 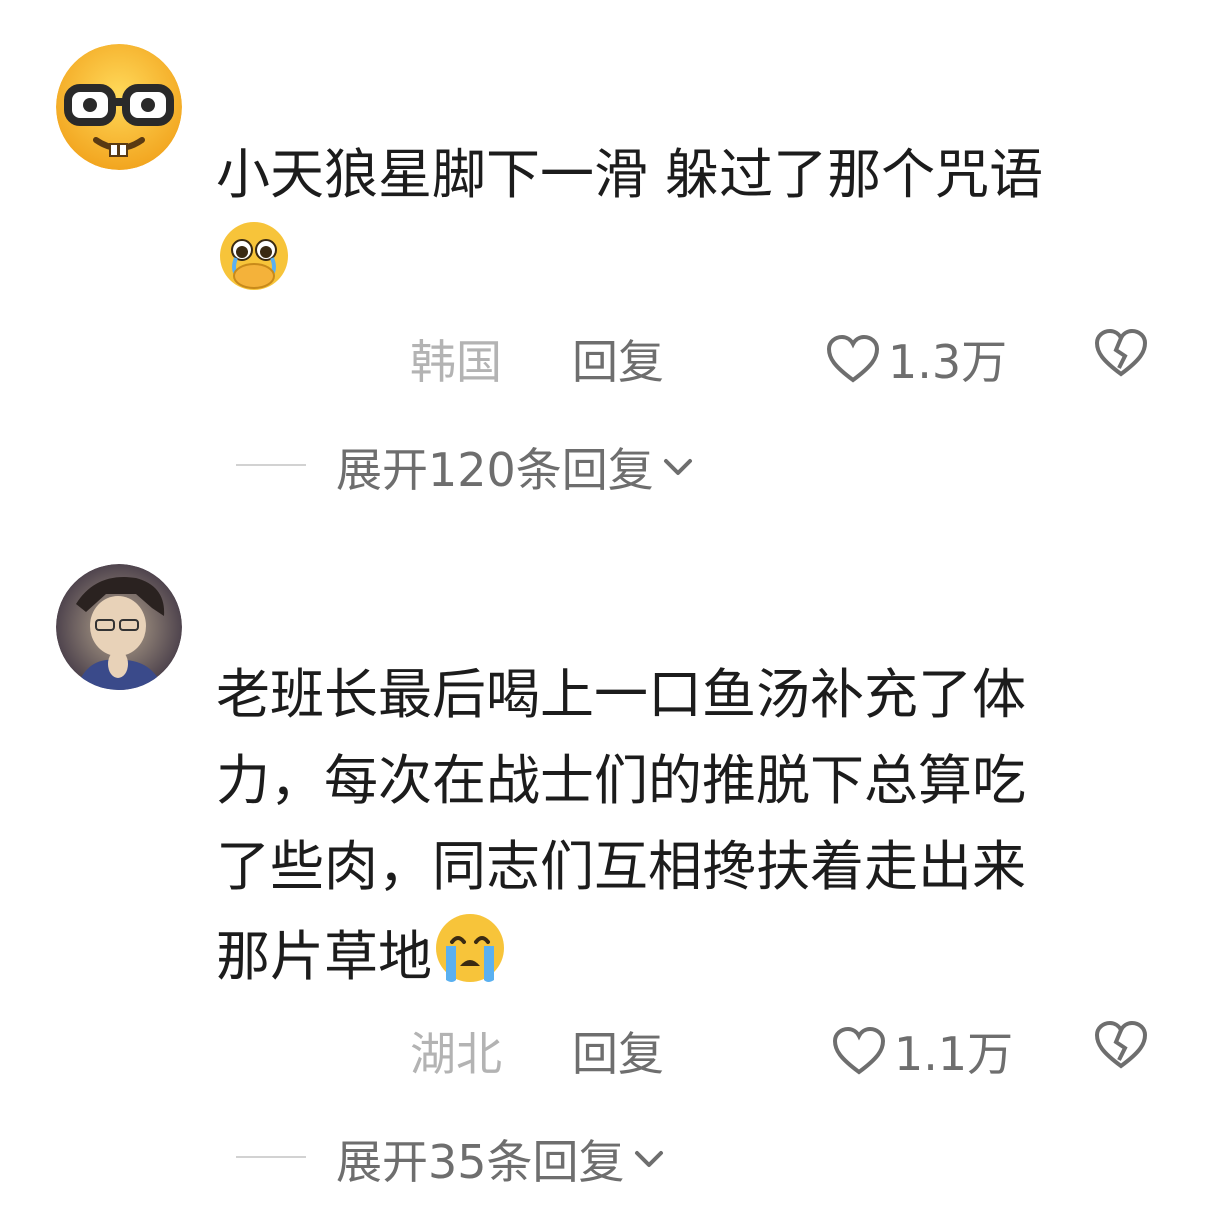 I want to click on expand-replies-text: 展开120条回复, so click(x=495, y=470).